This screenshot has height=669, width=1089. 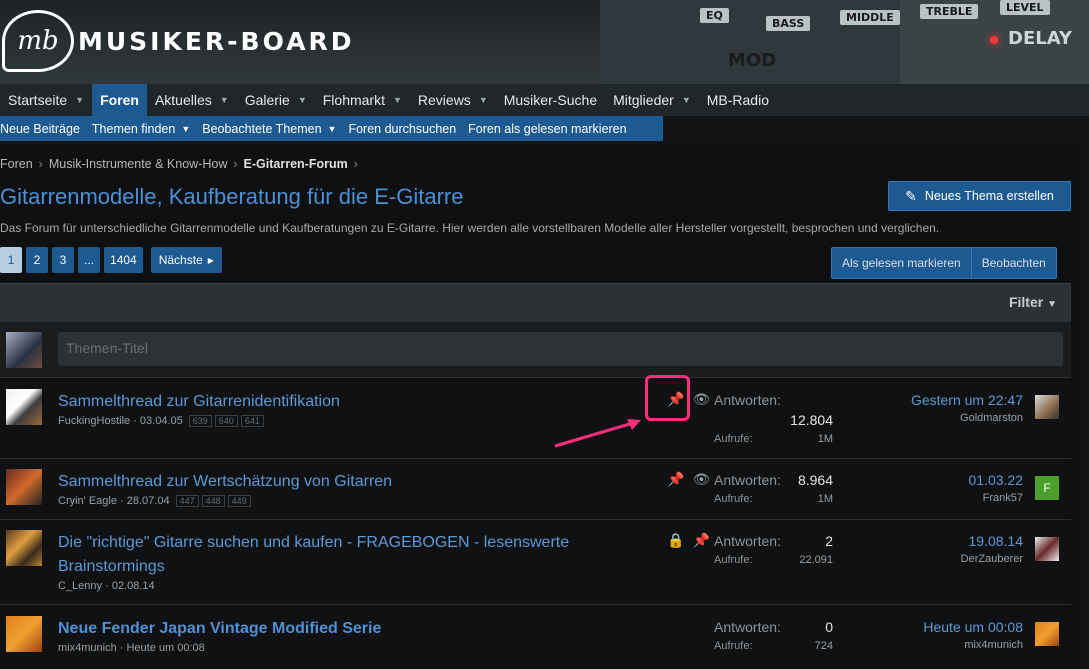 I want to click on page-3: 3, so click(x=63, y=260).